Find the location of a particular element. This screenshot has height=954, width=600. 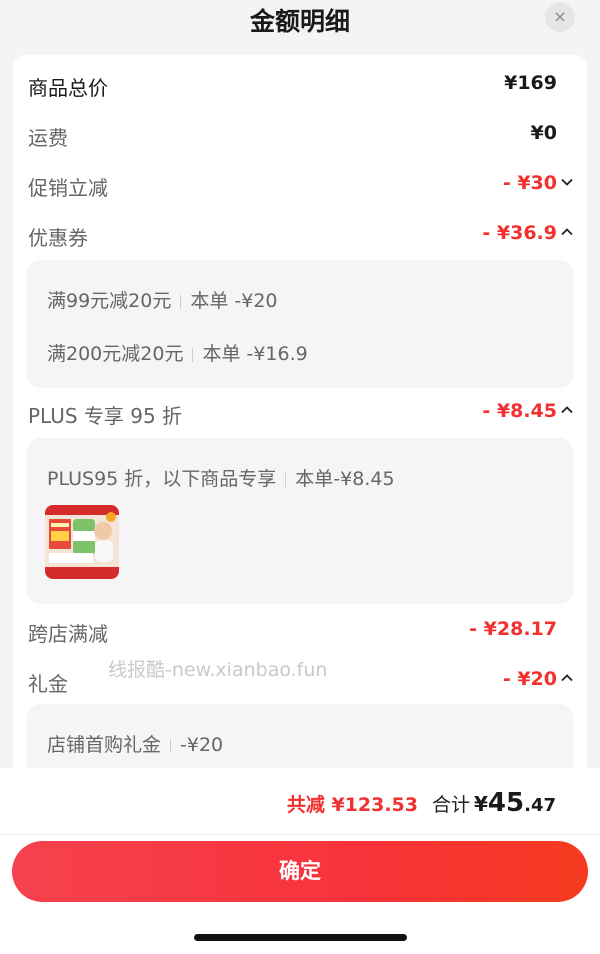

coupon-detail-item: 满200元减20元 本单 -¥16.9 is located at coordinates (177, 352).